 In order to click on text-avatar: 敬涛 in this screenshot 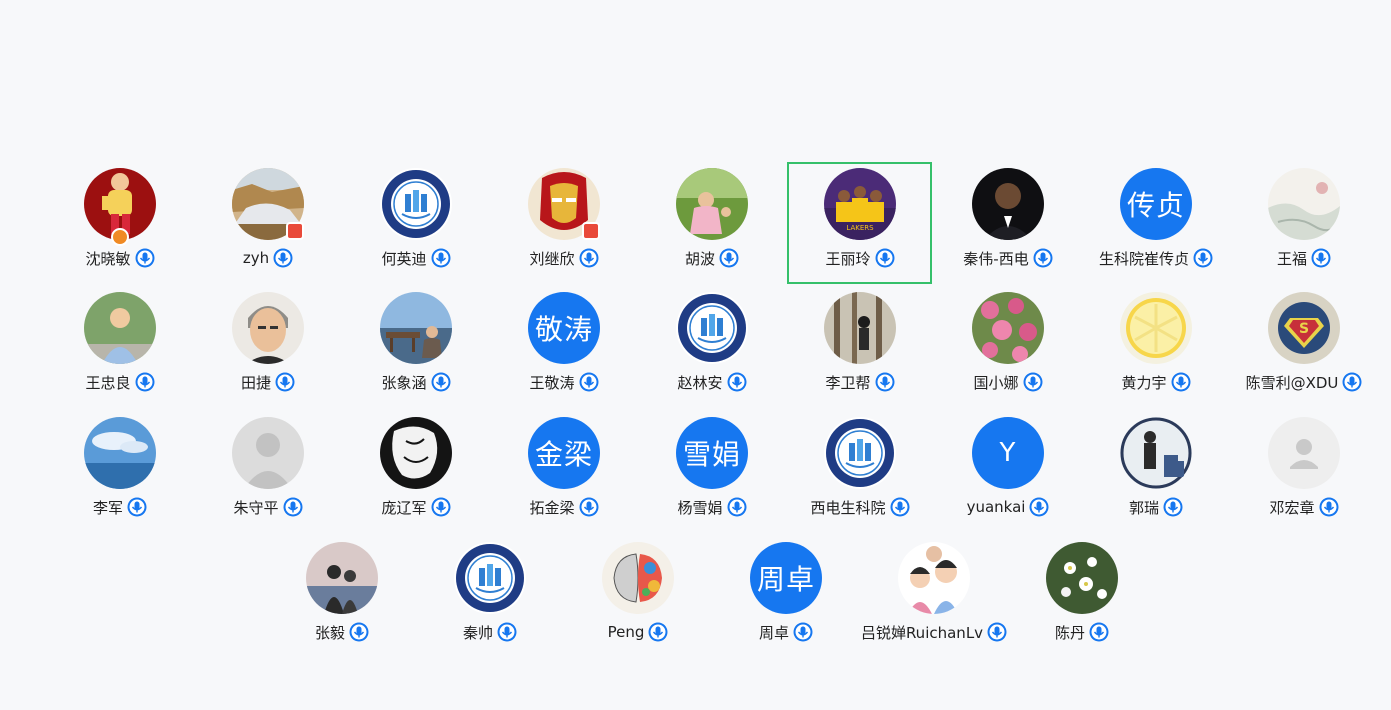, I will do `click(564, 328)`.